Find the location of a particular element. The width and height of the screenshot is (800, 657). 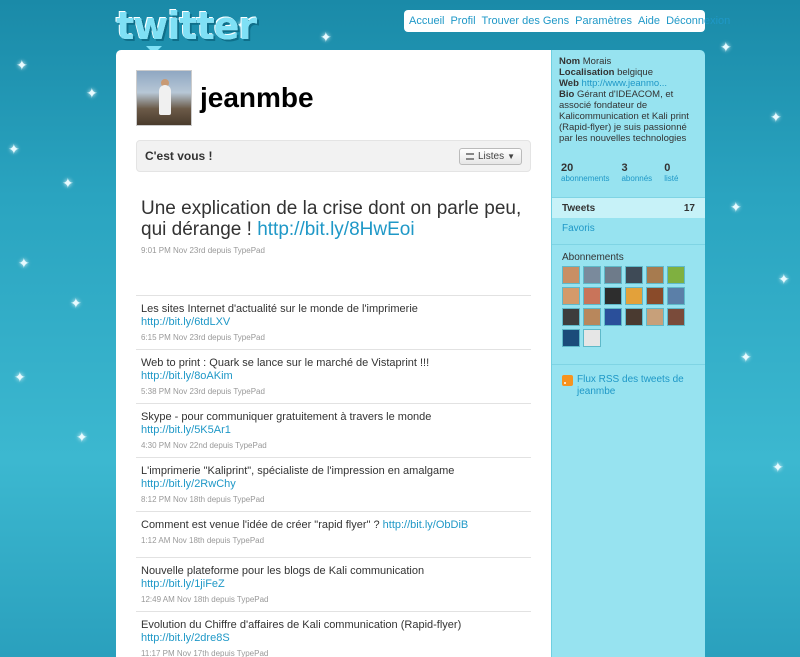

info-web-label: Web is located at coordinates (569, 83).